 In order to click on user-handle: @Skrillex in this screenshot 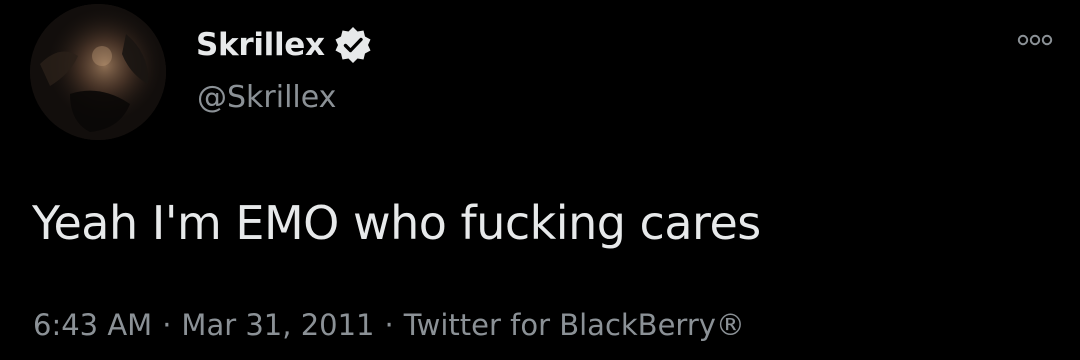, I will do `click(266, 97)`.